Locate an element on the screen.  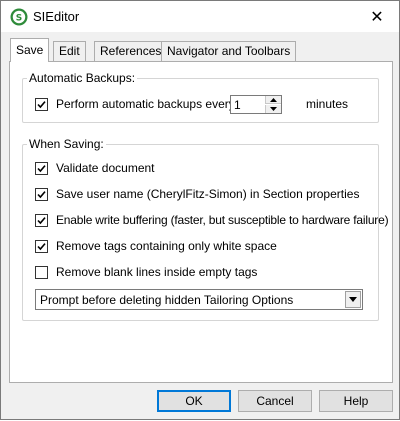
cancel-button: Cancel is located at coordinates (275, 401).